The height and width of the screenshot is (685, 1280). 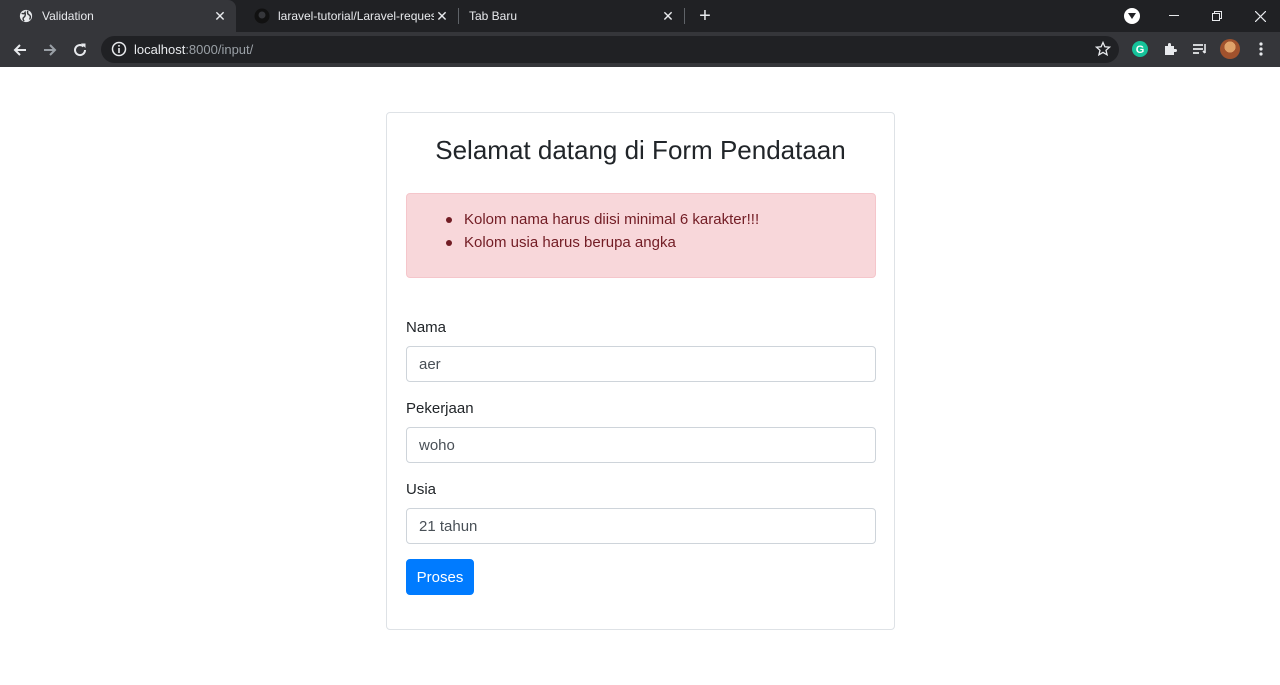 I want to click on extensions-puzzle-icon, so click(x=1170, y=49).